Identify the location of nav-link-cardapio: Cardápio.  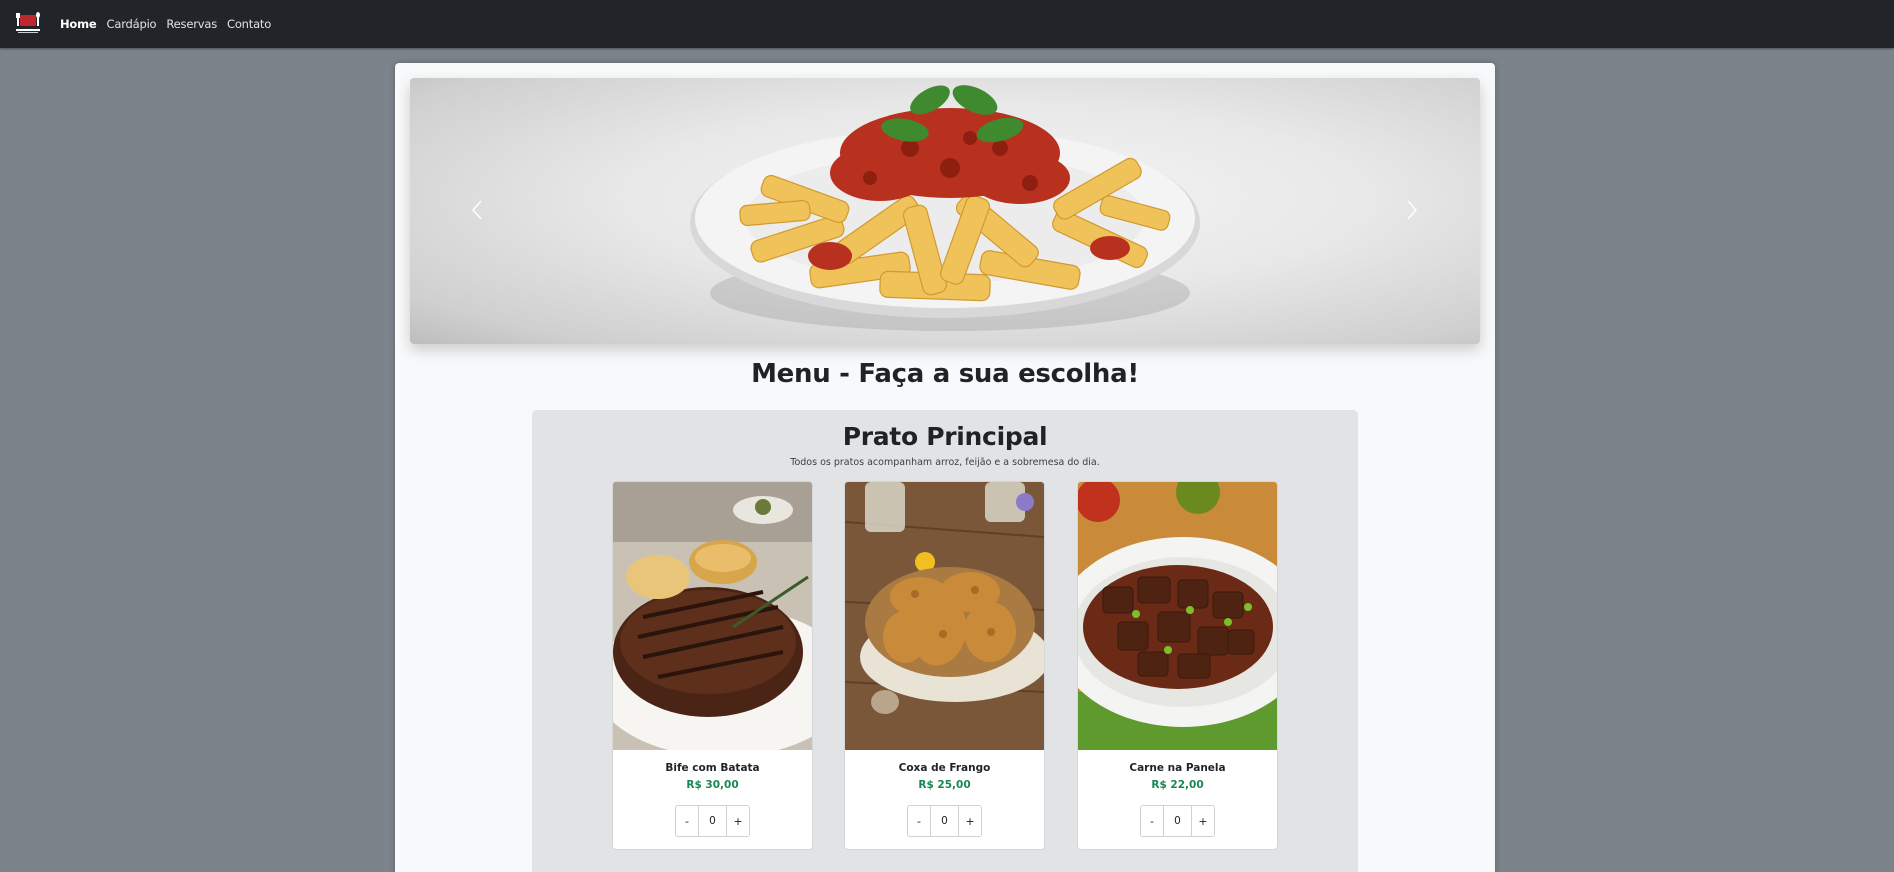
(132, 24).